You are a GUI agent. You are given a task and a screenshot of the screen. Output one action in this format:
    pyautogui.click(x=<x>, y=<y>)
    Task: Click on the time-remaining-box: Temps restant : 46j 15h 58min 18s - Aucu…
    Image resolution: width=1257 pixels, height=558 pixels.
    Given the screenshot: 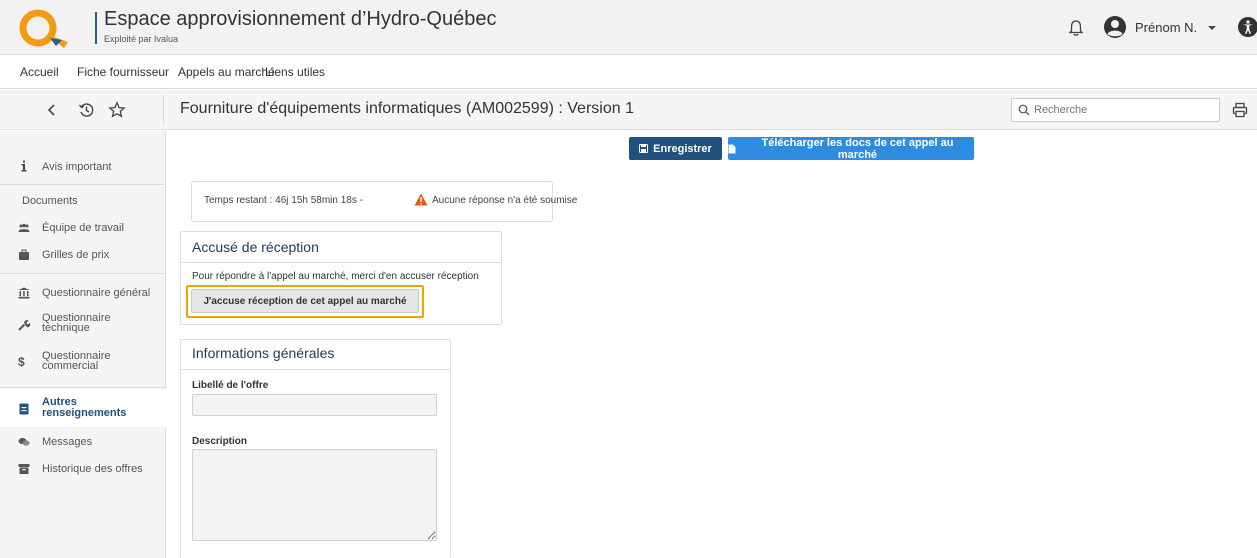 What is the action you would take?
    pyautogui.click(x=384, y=201)
    